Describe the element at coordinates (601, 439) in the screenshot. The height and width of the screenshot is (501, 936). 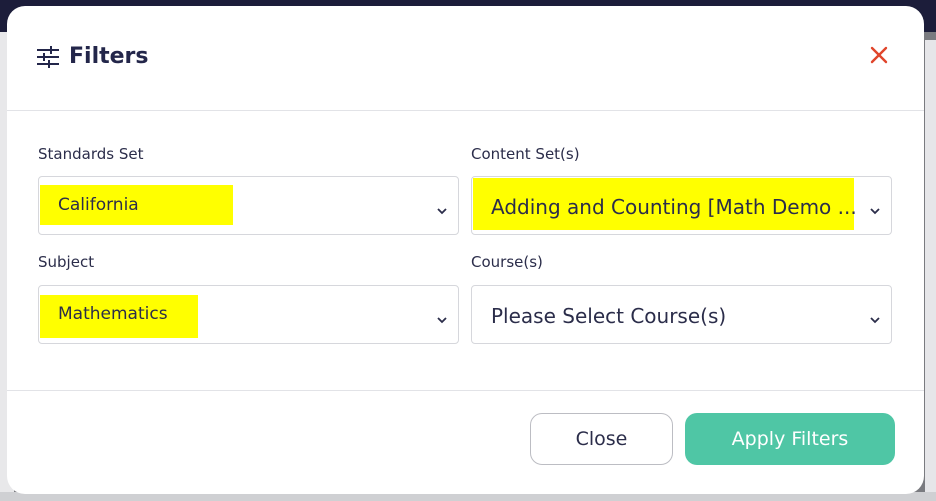
I see `close-button: Close` at that location.